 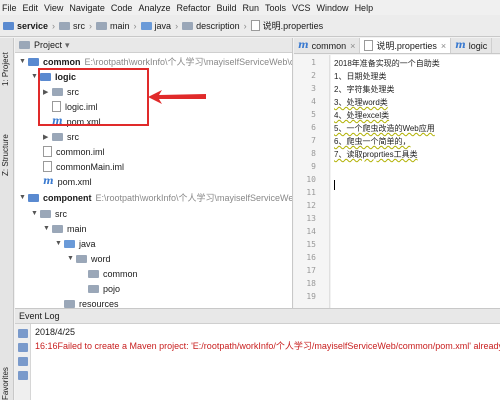 What do you see at coordinates (311, 296) in the screenshot?
I see `line-number: 19` at bounding box center [311, 296].